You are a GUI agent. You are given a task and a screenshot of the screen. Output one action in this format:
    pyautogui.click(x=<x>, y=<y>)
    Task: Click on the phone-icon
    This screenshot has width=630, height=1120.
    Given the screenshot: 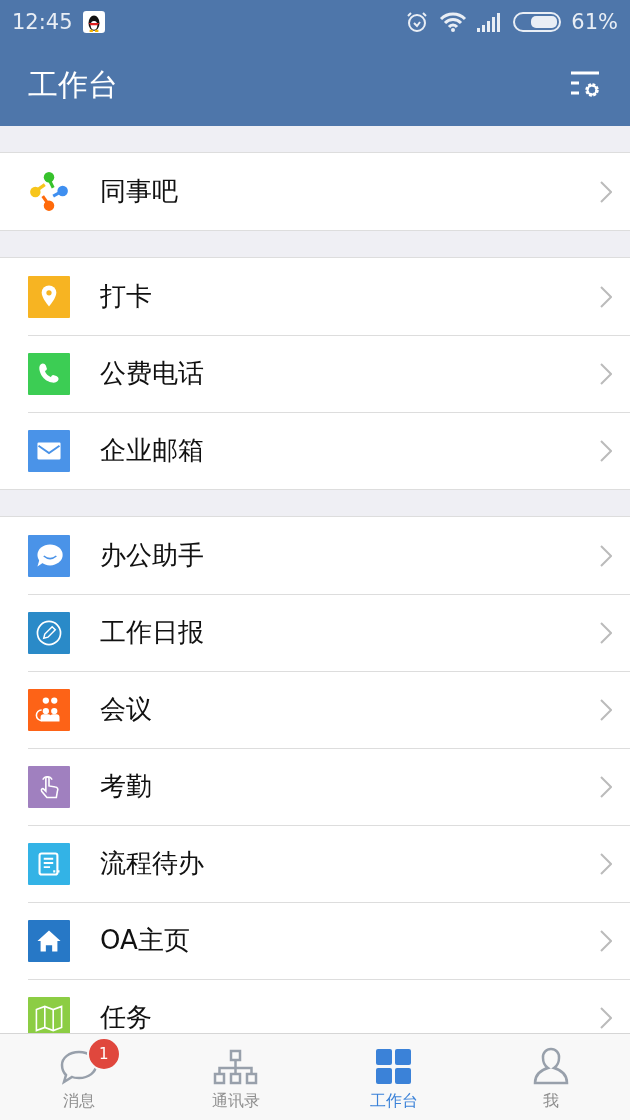 What is the action you would take?
    pyautogui.click(x=49, y=373)
    